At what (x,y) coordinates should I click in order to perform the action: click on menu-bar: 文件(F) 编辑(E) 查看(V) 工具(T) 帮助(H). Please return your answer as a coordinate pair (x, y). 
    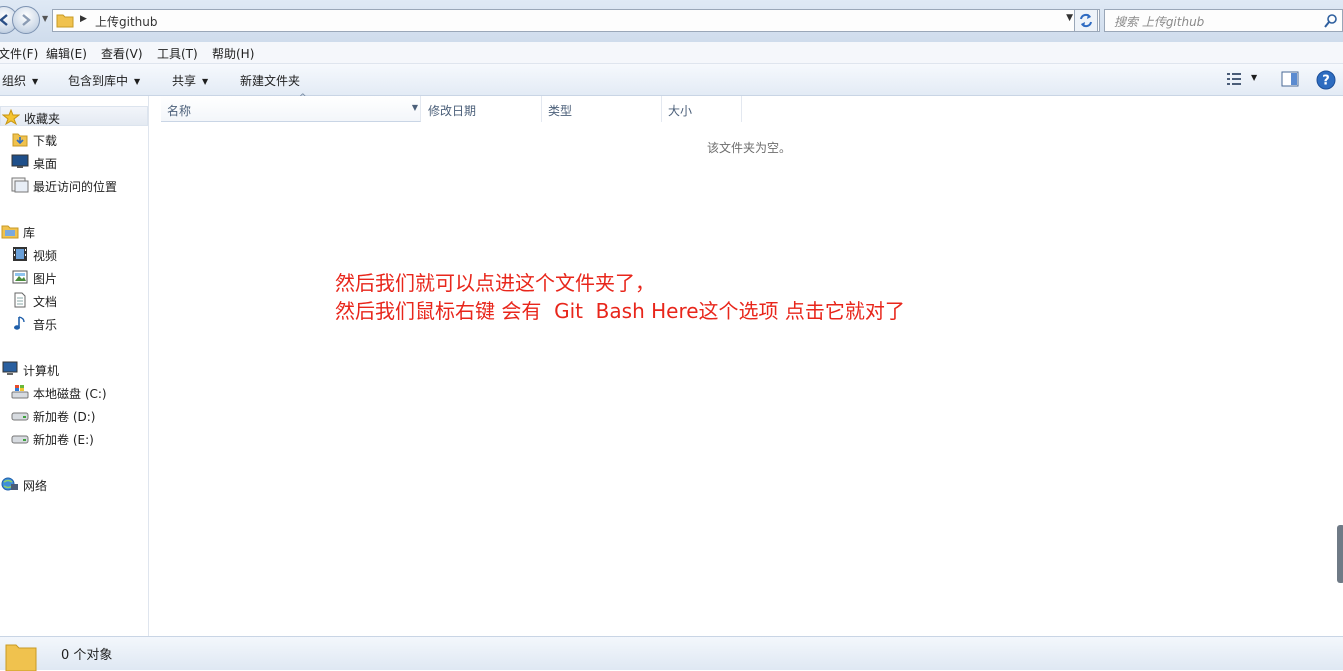
    Looking at the image, I should click on (671, 53).